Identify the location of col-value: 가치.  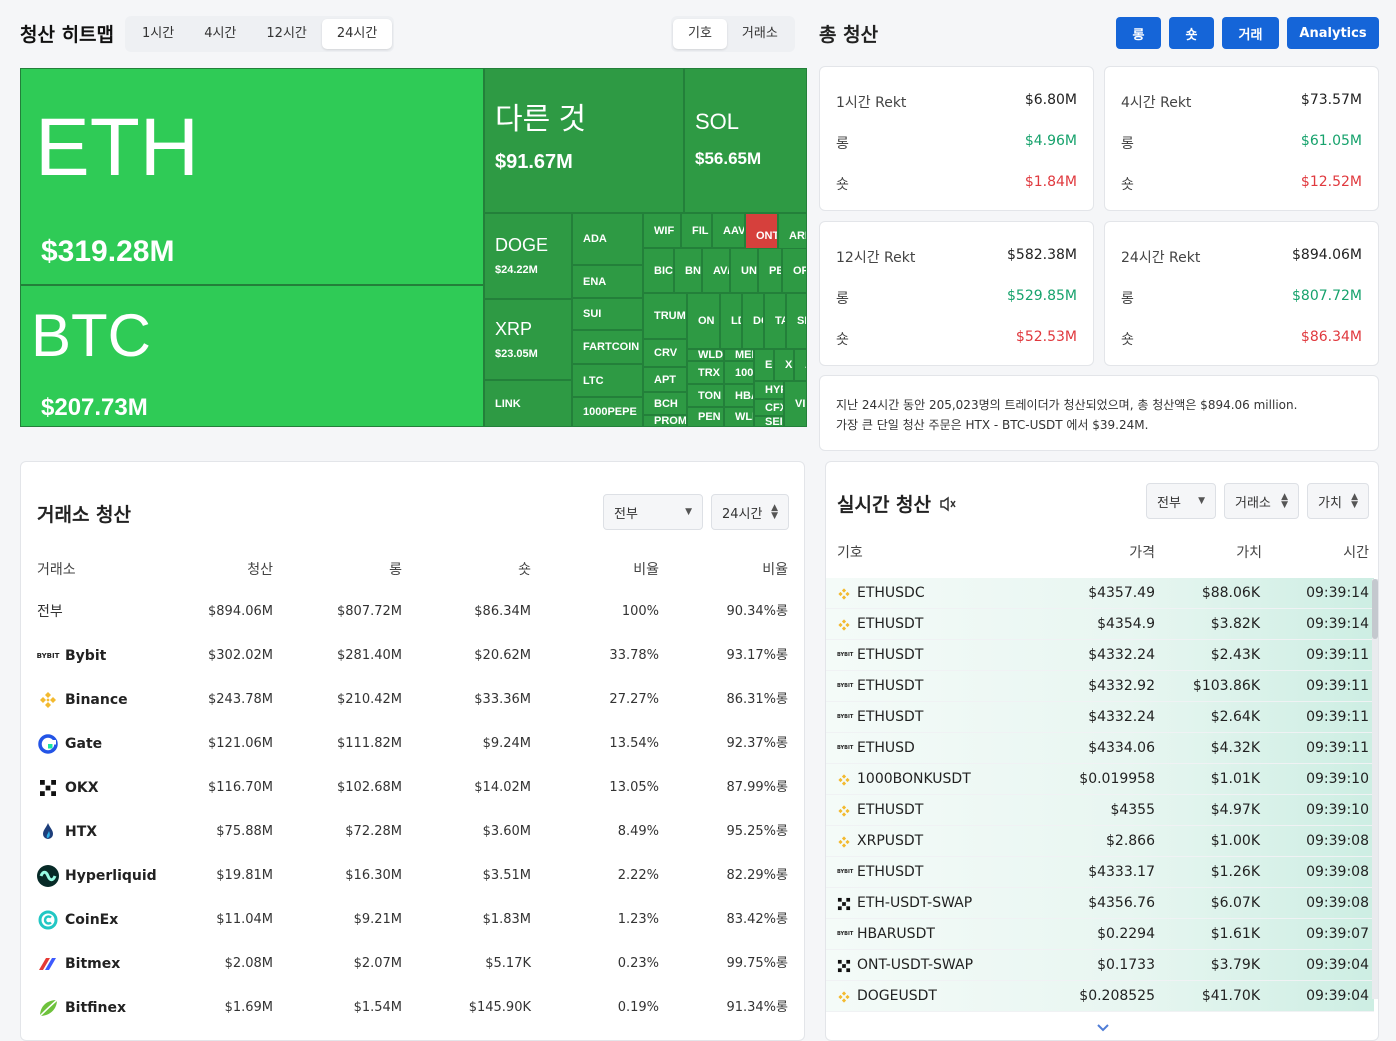
(1224, 552).